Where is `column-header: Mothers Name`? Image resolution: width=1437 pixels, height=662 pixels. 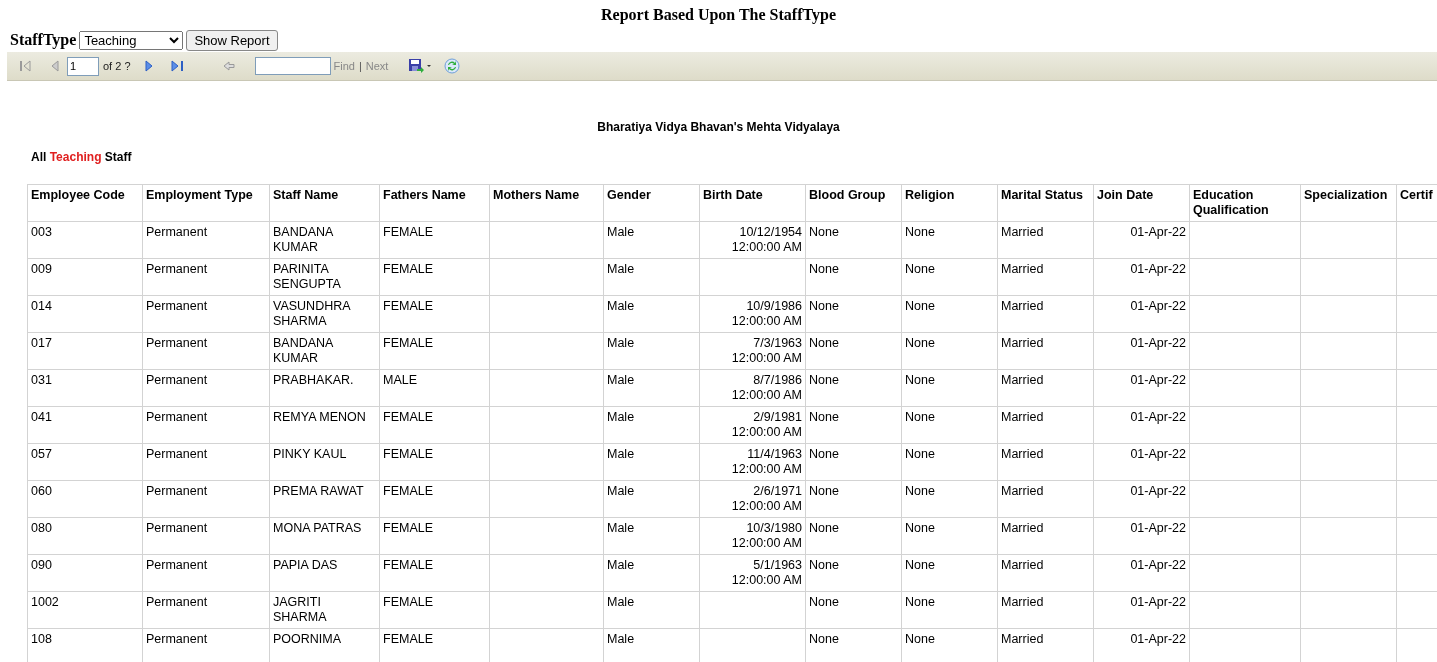
column-header: Mothers Name is located at coordinates (546, 203).